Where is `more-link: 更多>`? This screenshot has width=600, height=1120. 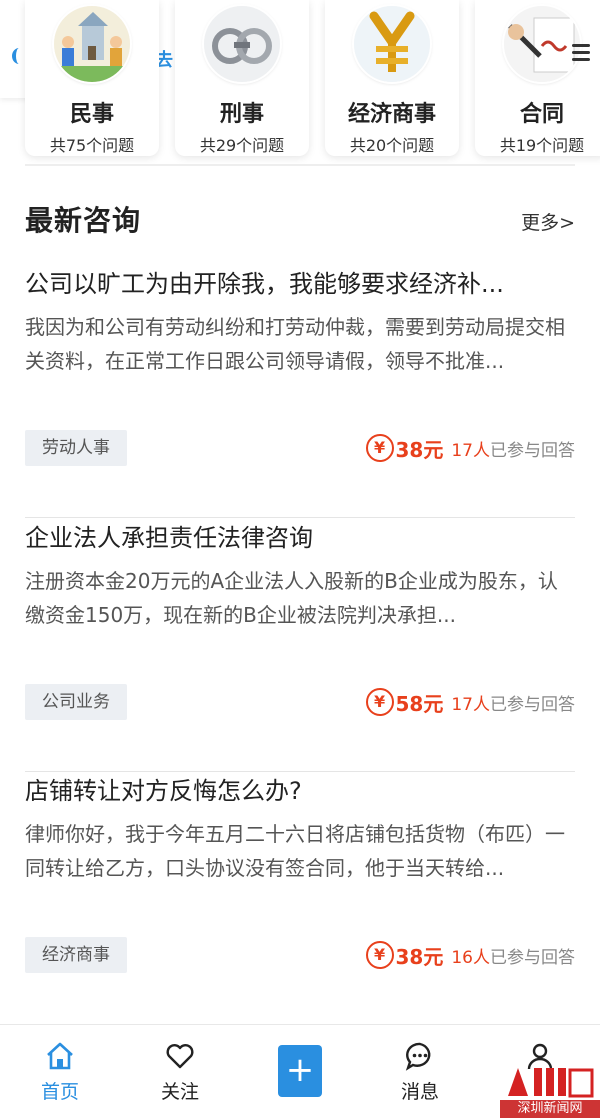
more-link: 更多> is located at coordinates (548, 221).